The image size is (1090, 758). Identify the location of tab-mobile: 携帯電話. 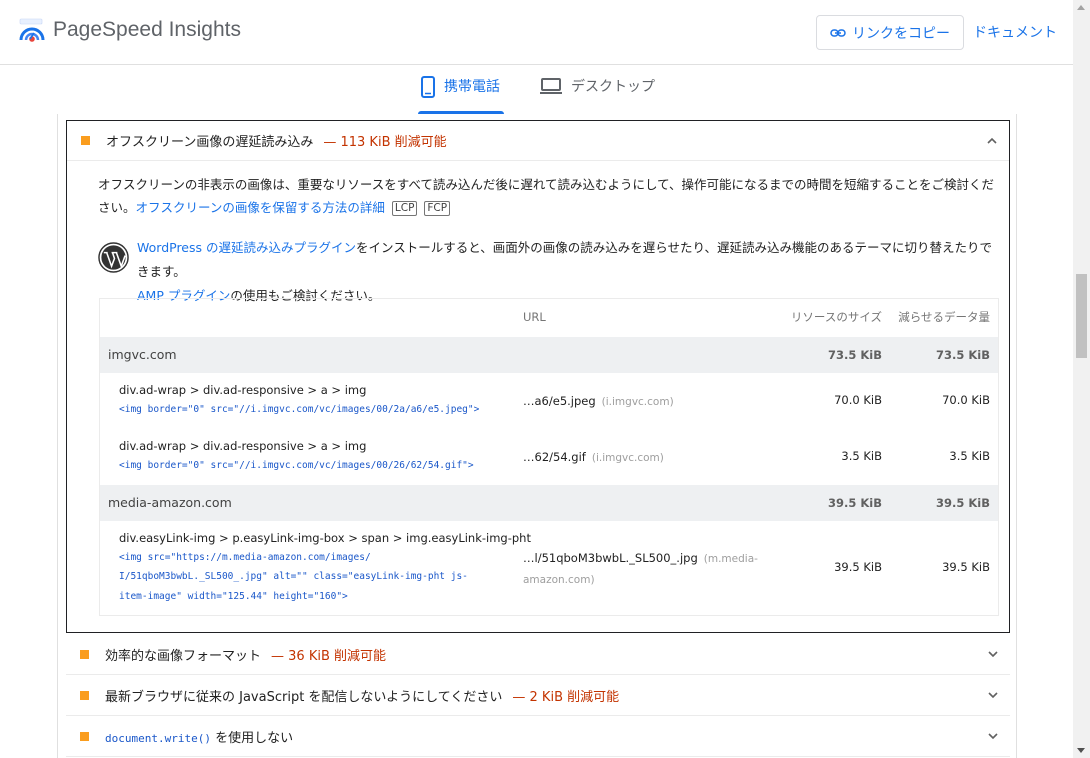
(461, 95).